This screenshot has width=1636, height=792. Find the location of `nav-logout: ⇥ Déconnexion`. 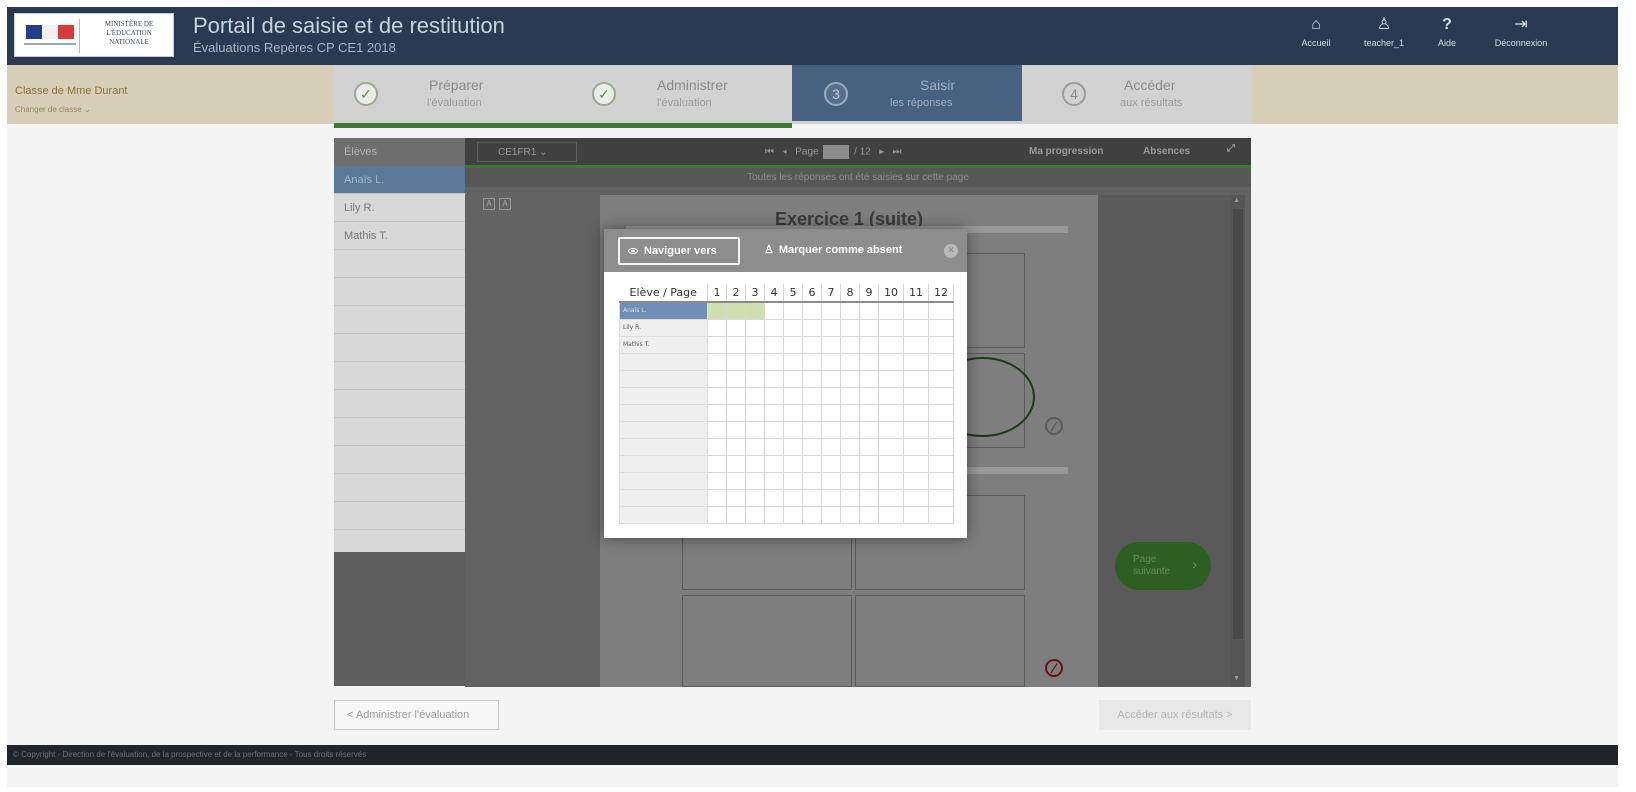

nav-logout: ⇥ Déconnexion is located at coordinates (1521, 31).